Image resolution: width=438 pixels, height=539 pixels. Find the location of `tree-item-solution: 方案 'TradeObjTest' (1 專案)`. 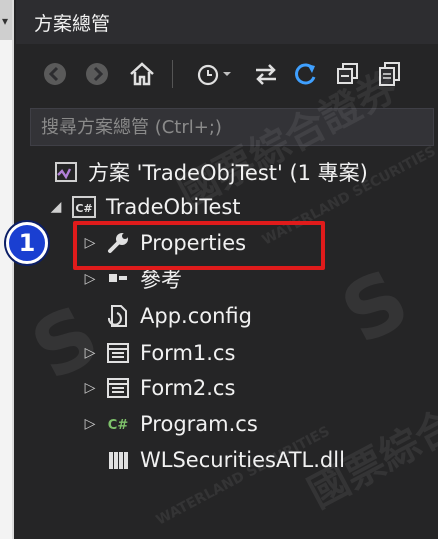

tree-item-solution: 方案 'TradeObjTest' (1 專案) is located at coordinates (208, 172).